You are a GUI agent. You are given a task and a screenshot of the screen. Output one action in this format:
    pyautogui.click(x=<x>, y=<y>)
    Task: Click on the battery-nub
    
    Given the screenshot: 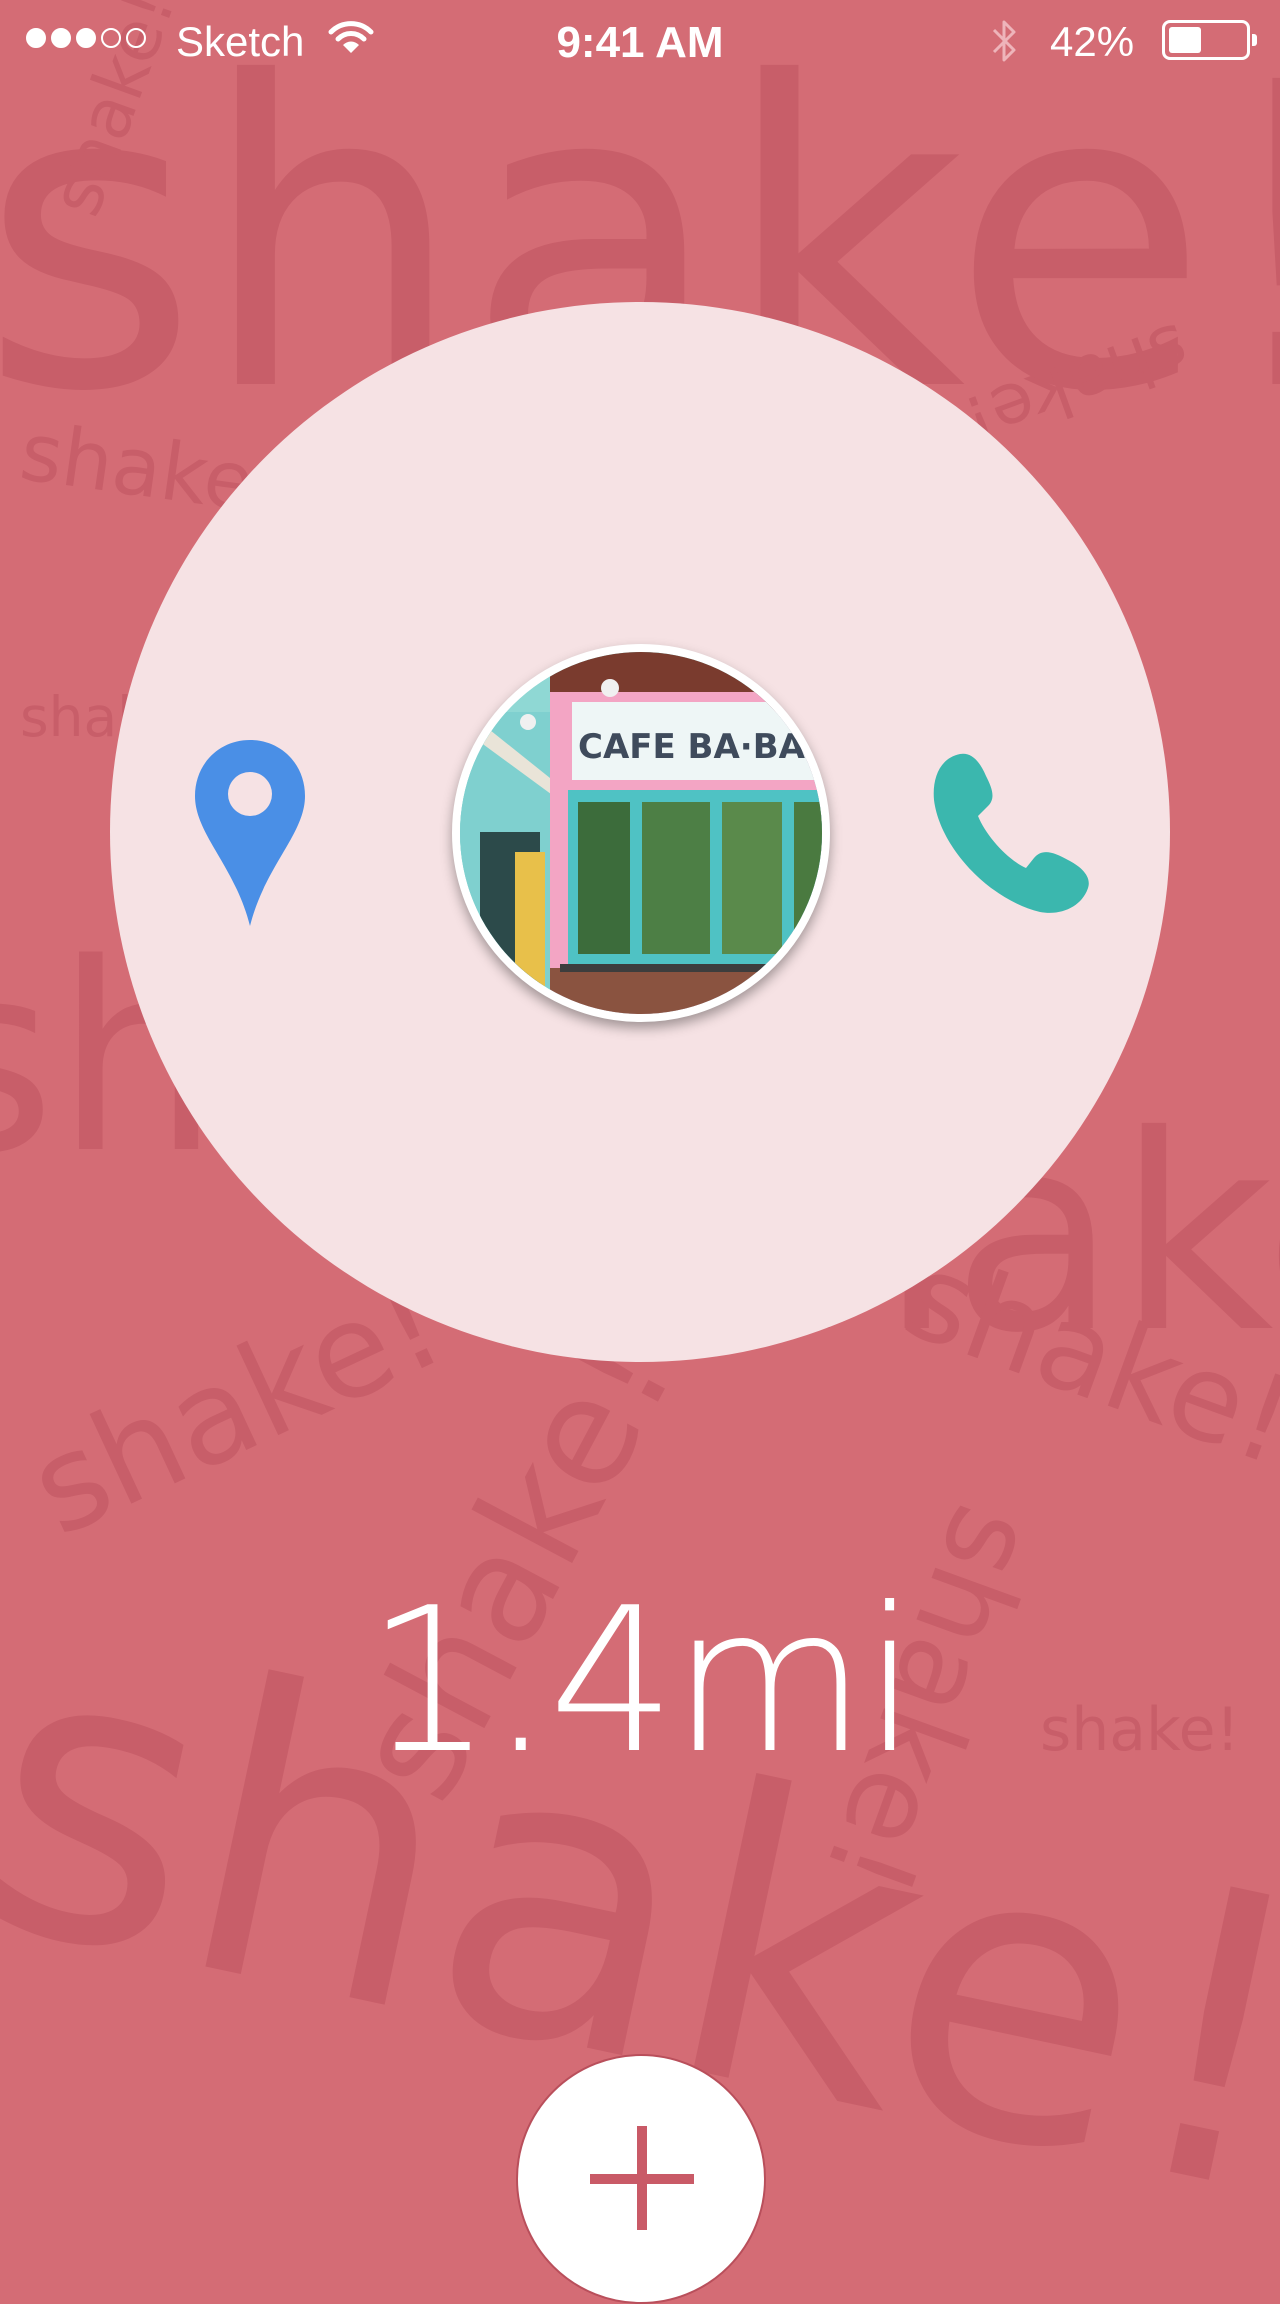 What is the action you would take?
    pyautogui.click(x=1254, y=40)
    